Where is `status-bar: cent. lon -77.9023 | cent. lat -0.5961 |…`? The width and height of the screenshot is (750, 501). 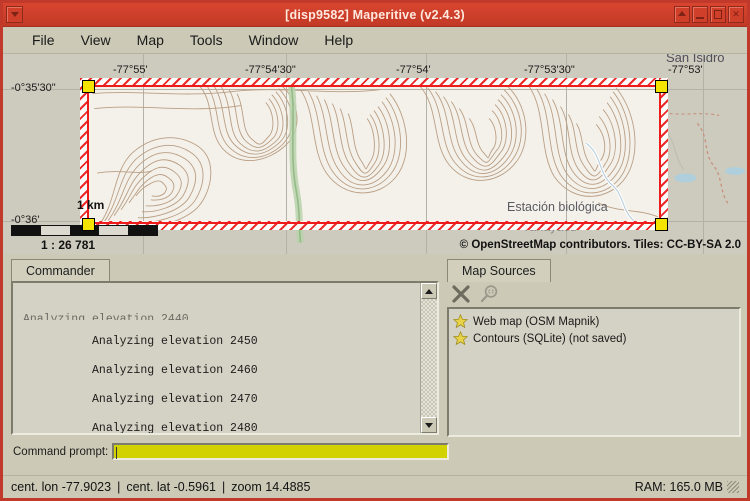
status-bar: cent. lon -77.9023 | cent. lat -0.5961 |… is located at coordinates (375, 486).